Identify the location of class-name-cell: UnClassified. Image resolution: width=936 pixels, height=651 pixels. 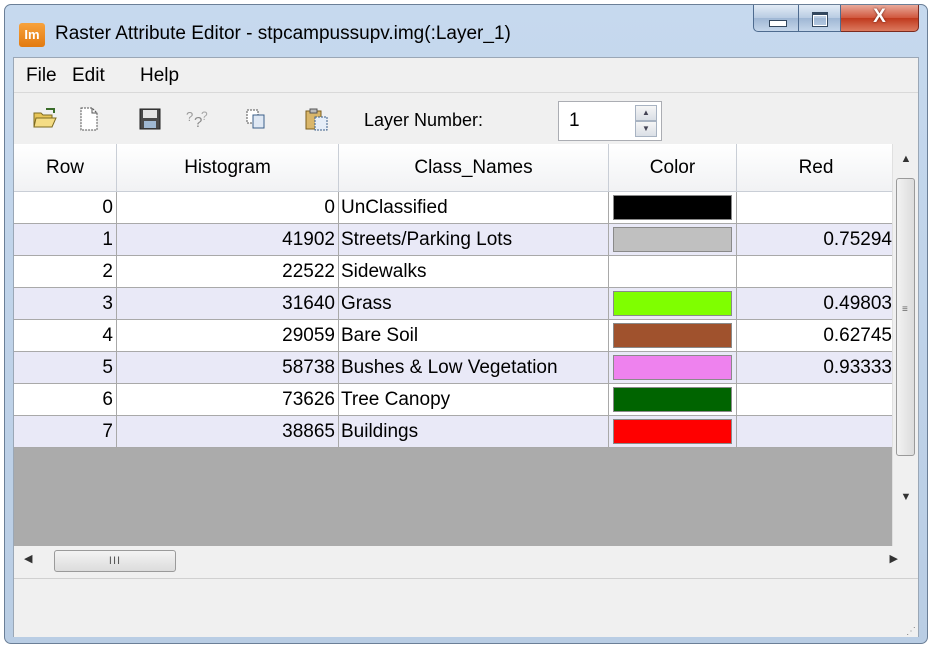
(474, 208).